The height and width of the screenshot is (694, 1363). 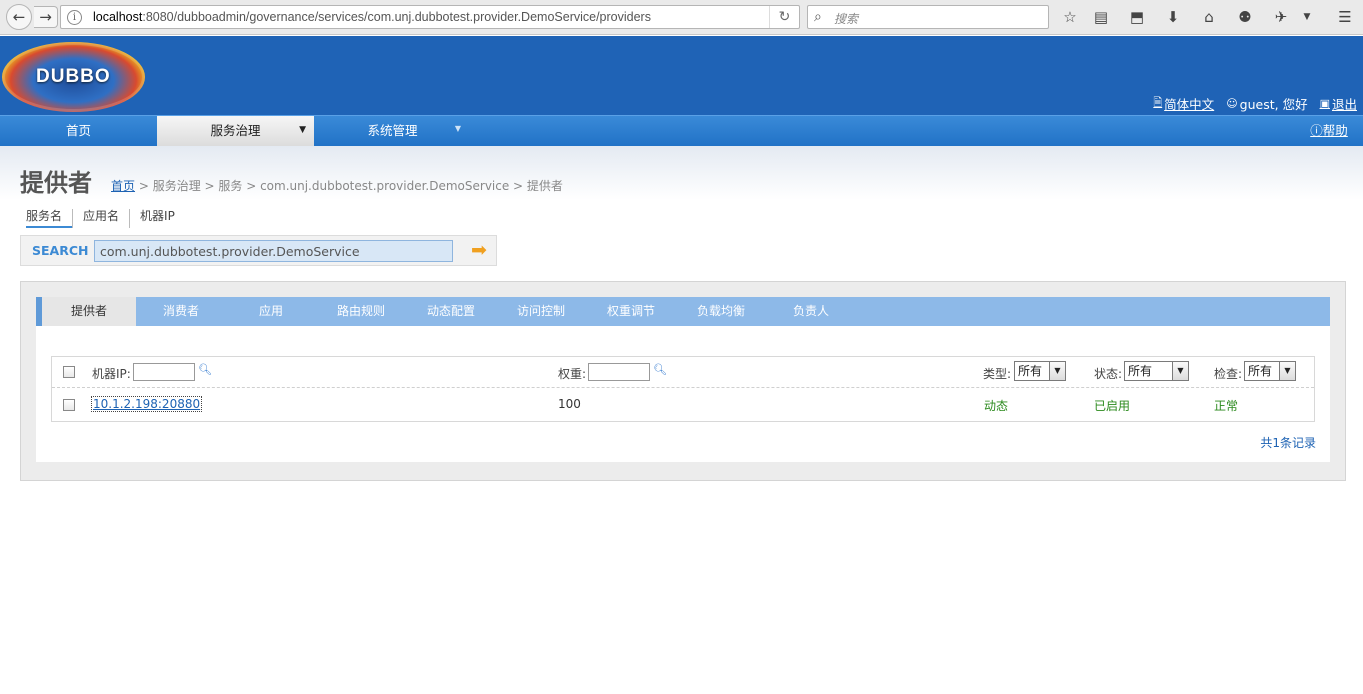 What do you see at coordinates (146, 404) in the screenshot?
I see `provider-address-link: 10.1.2.198:20880` at bounding box center [146, 404].